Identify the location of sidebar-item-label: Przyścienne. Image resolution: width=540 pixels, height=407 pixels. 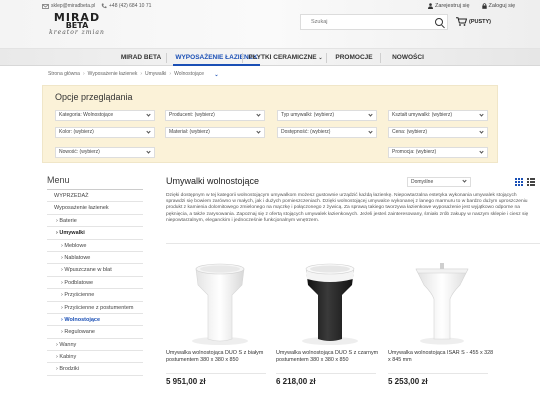
(79, 295).